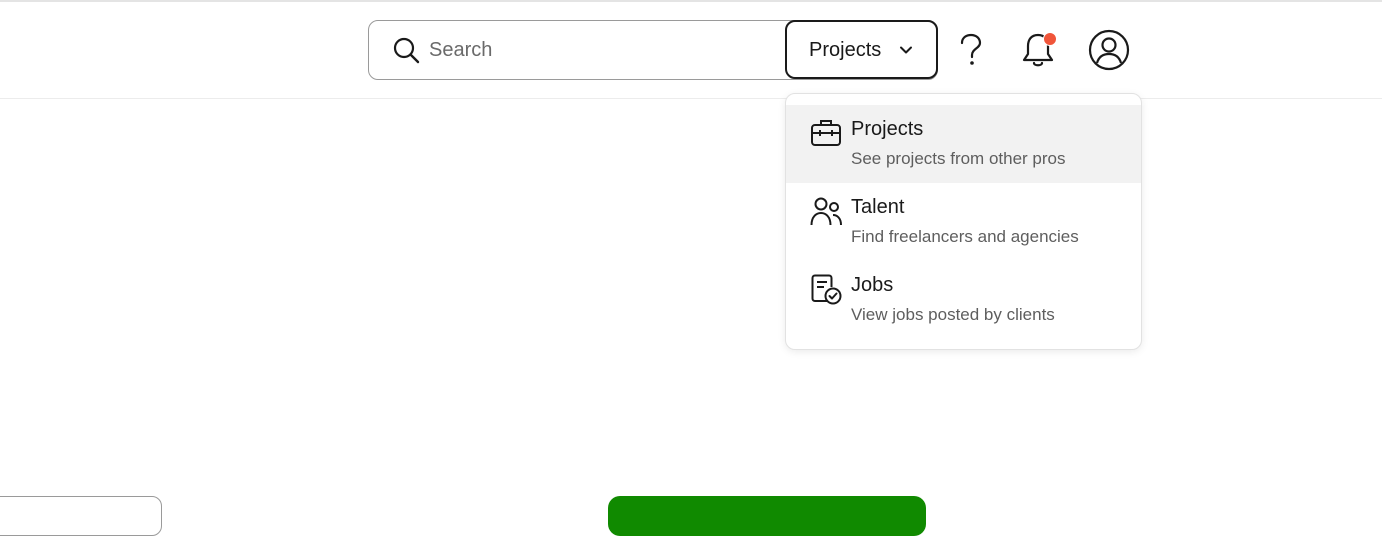 The width and height of the screenshot is (1382, 536). I want to click on chevron-down-icon, so click(906, 50).